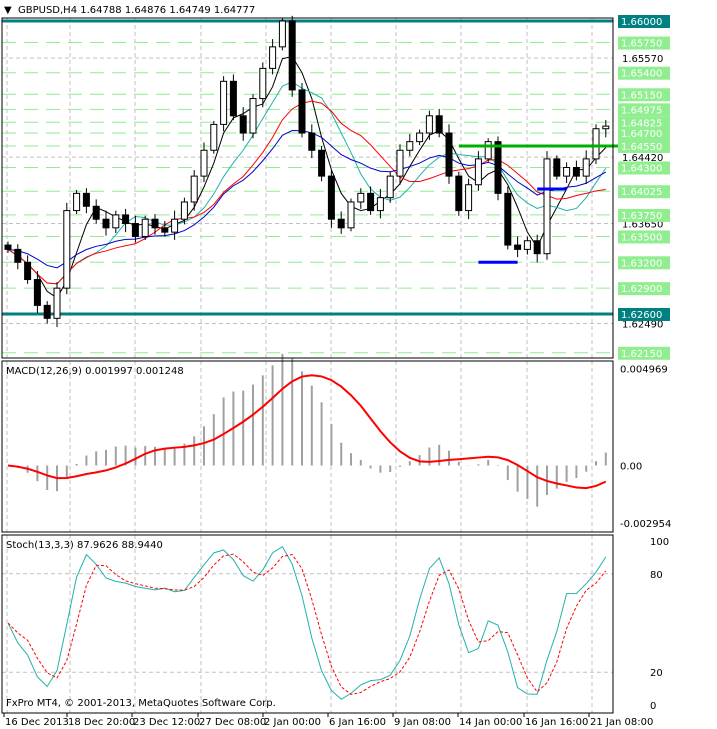 The image size is (717, 729). I want to click on level-label: 1.65750, so click(641, 44).